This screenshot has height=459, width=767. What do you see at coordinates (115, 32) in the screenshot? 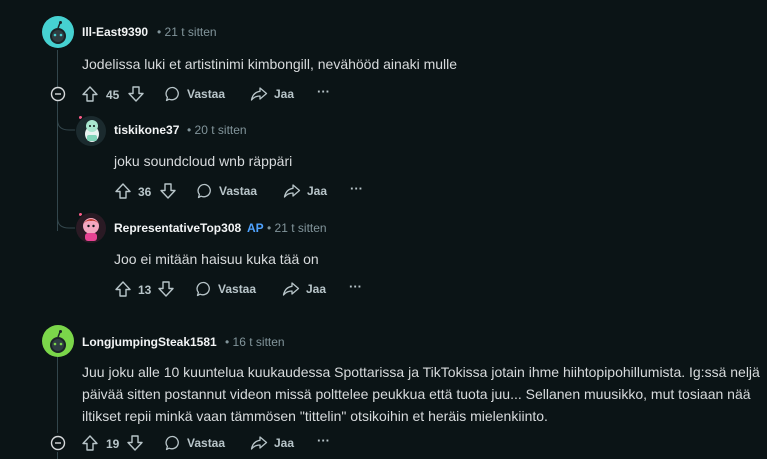
I see `username: Ill-East9390` at bounding box center [115, 32].